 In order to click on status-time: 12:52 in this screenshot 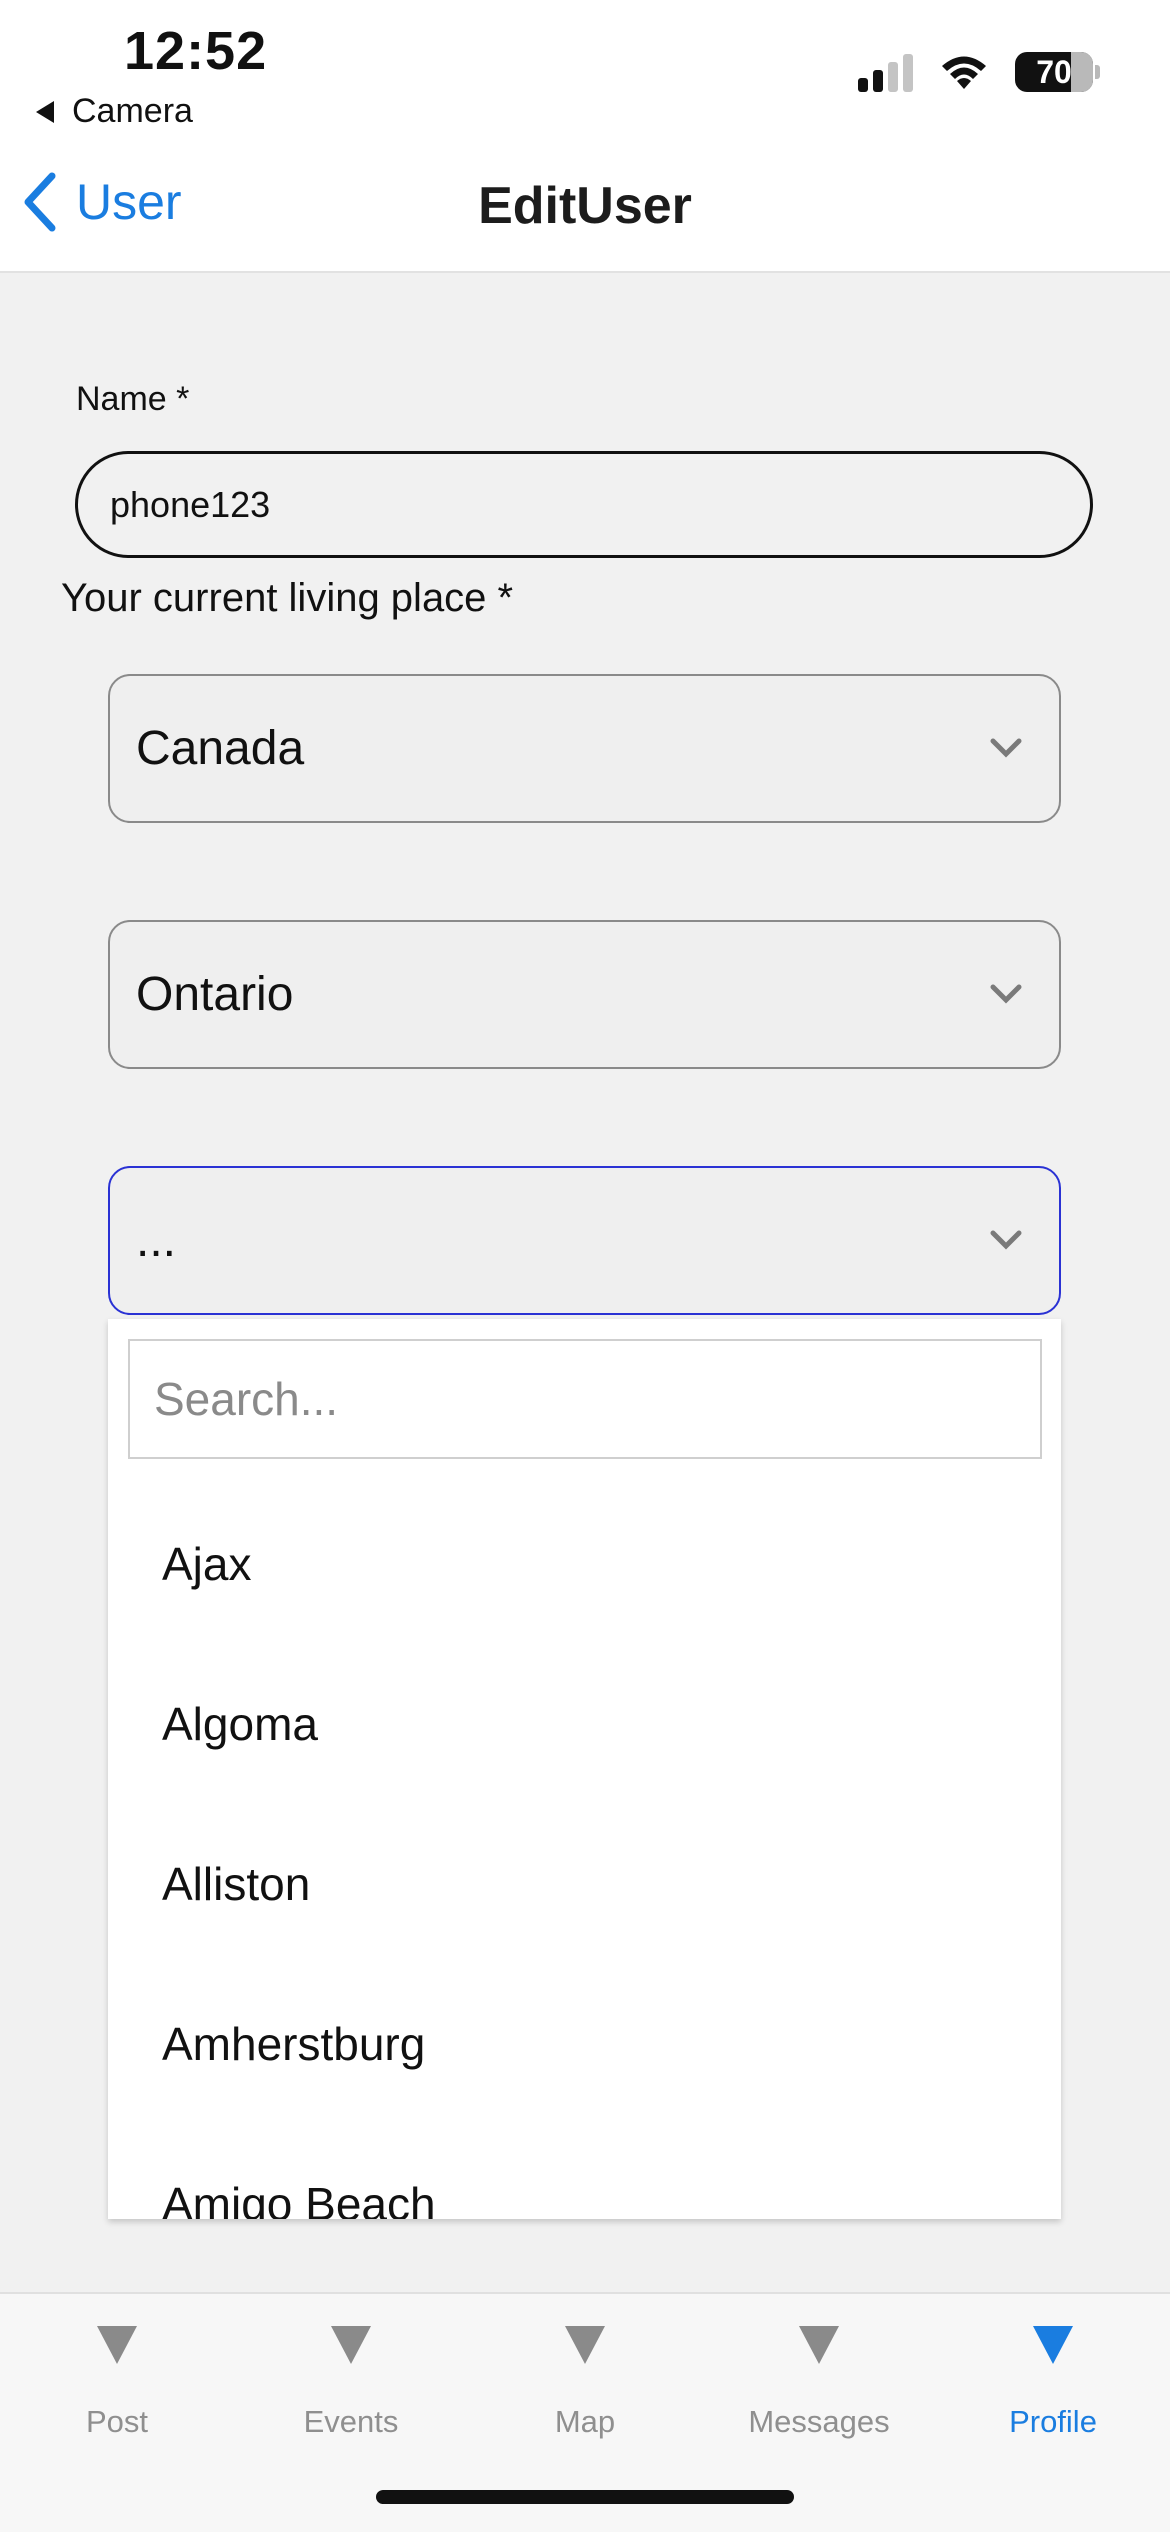, I will do `click(196, 51)`.